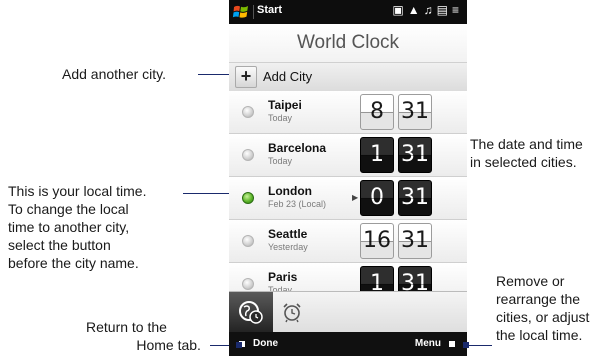 This screenshot has width=614, height=356. Describe the element at coordinates (377, 112) in the screenshot. I see `hour-tile: 8` at that location.